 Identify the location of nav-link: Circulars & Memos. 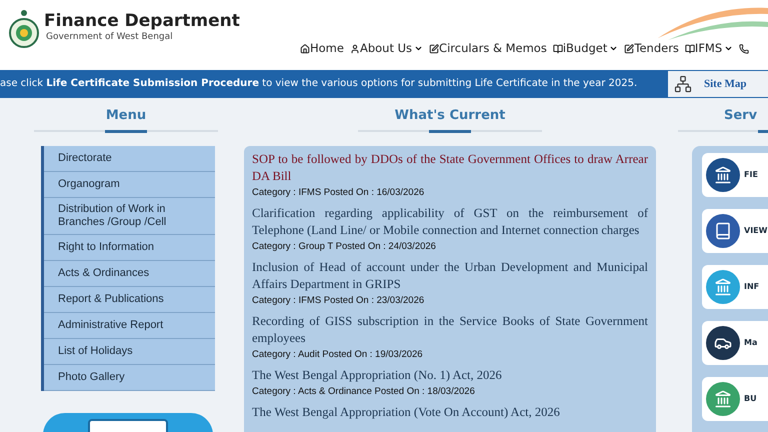
(488, 49).